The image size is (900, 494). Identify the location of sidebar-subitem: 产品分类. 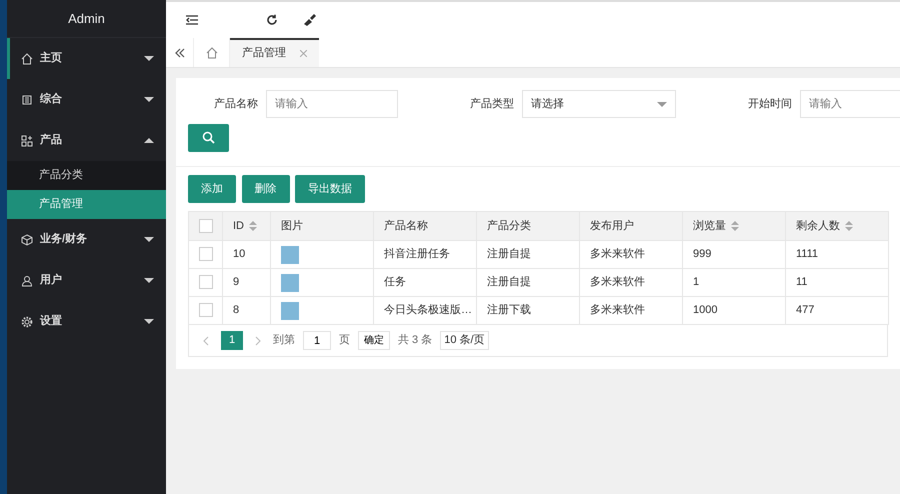
(86, 175).